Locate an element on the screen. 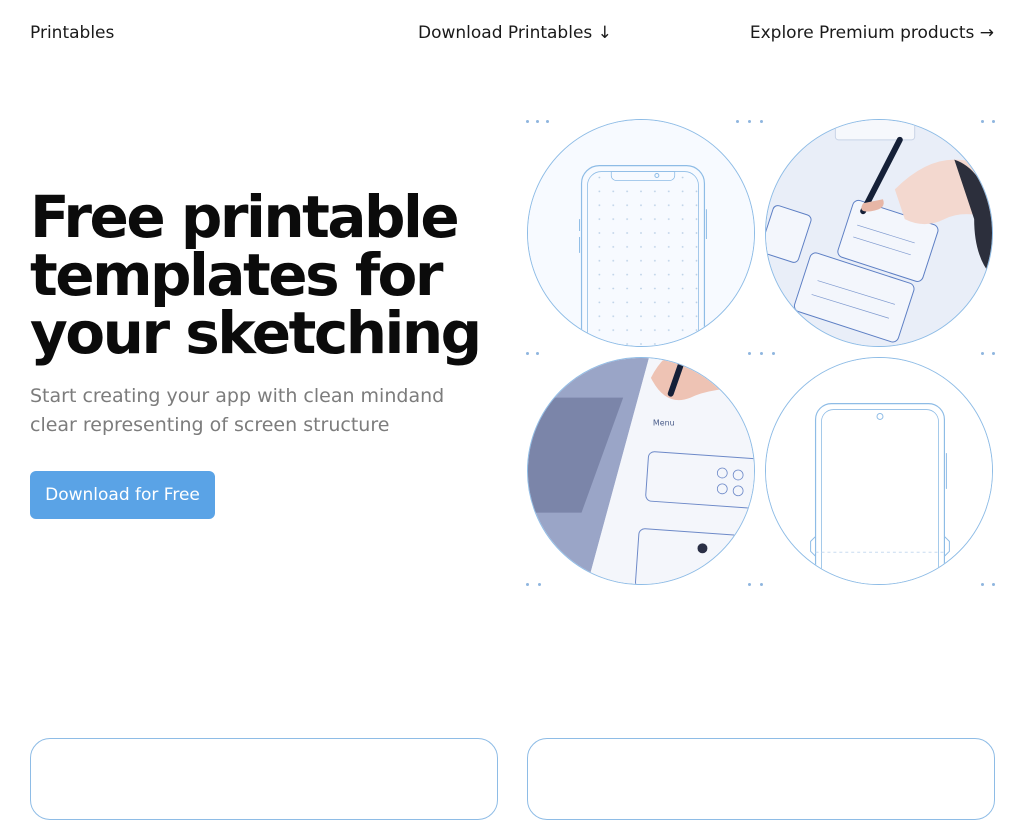 The image size is (1024, 820). feature-card-left is located at coordinates (264, 779).